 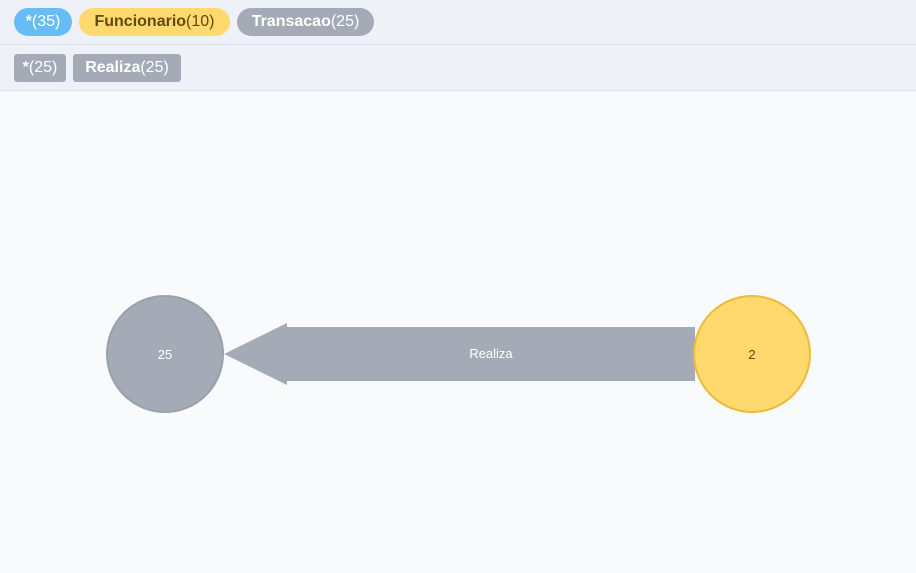 What do you see at coordinates (46, 21) in the screenshot?
I see `all-nodes-label-count: (35)` at bounding box center [46, 21].